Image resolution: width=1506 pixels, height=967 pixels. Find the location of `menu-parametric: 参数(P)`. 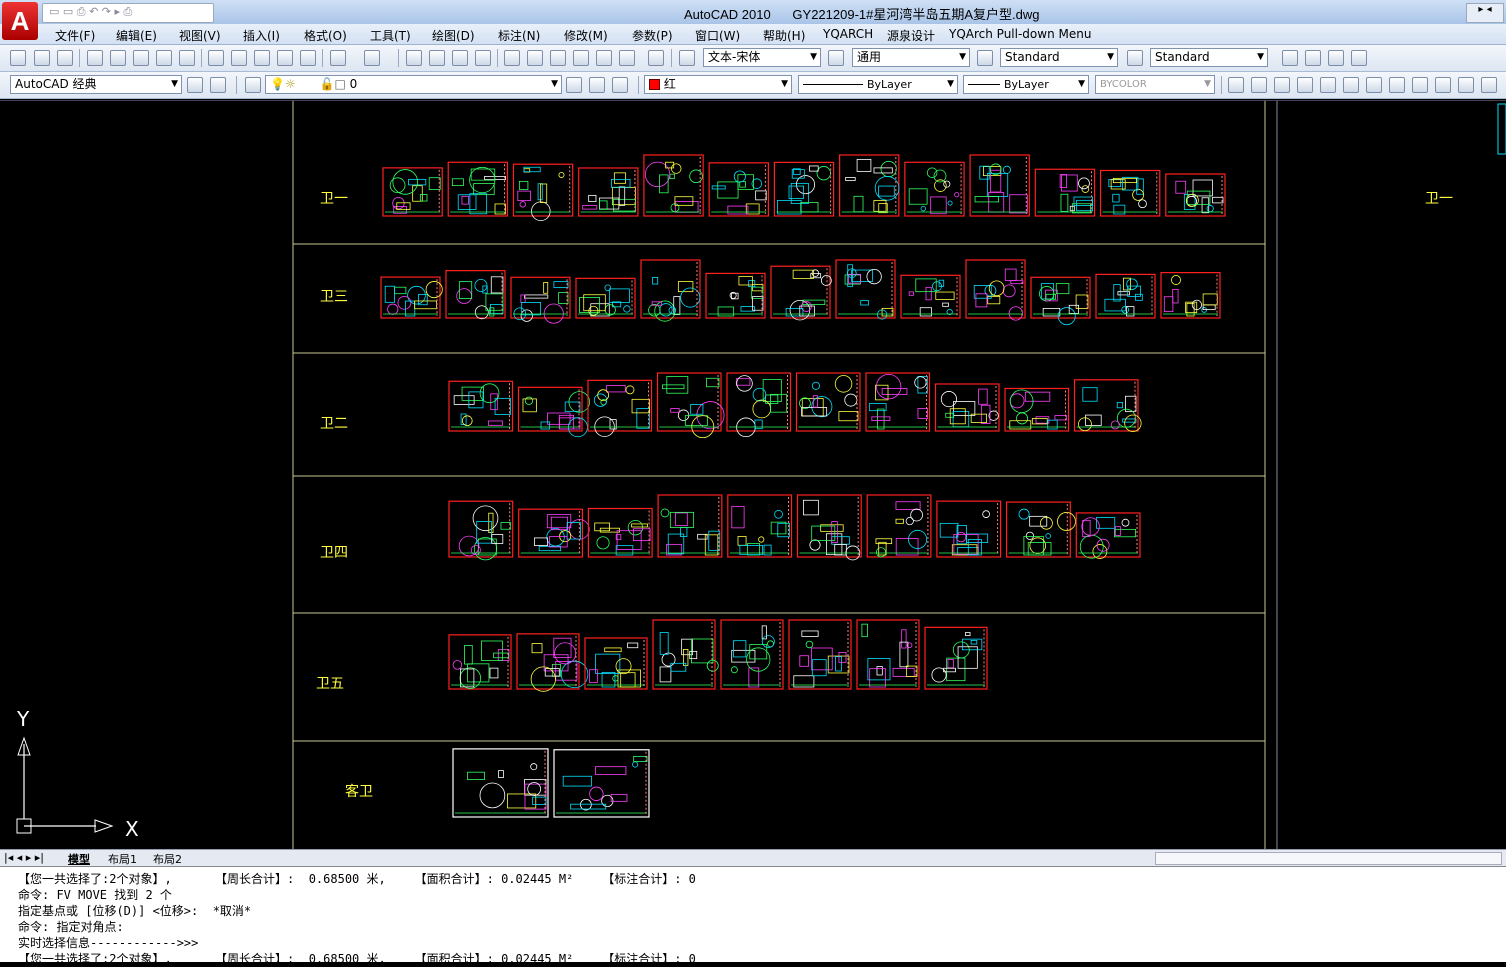

menu-parametric: 参数(P) is located at coordinates (652, 35).